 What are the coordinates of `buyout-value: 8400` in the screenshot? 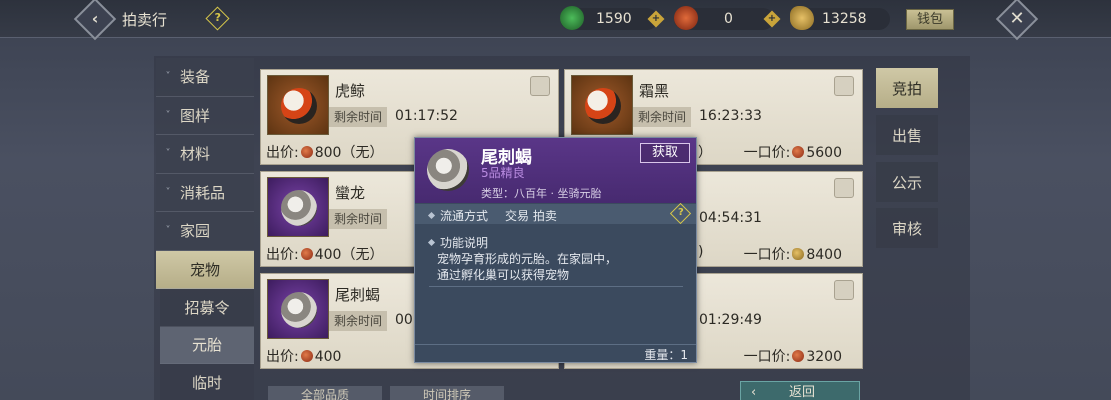 It's located at (824, 255).